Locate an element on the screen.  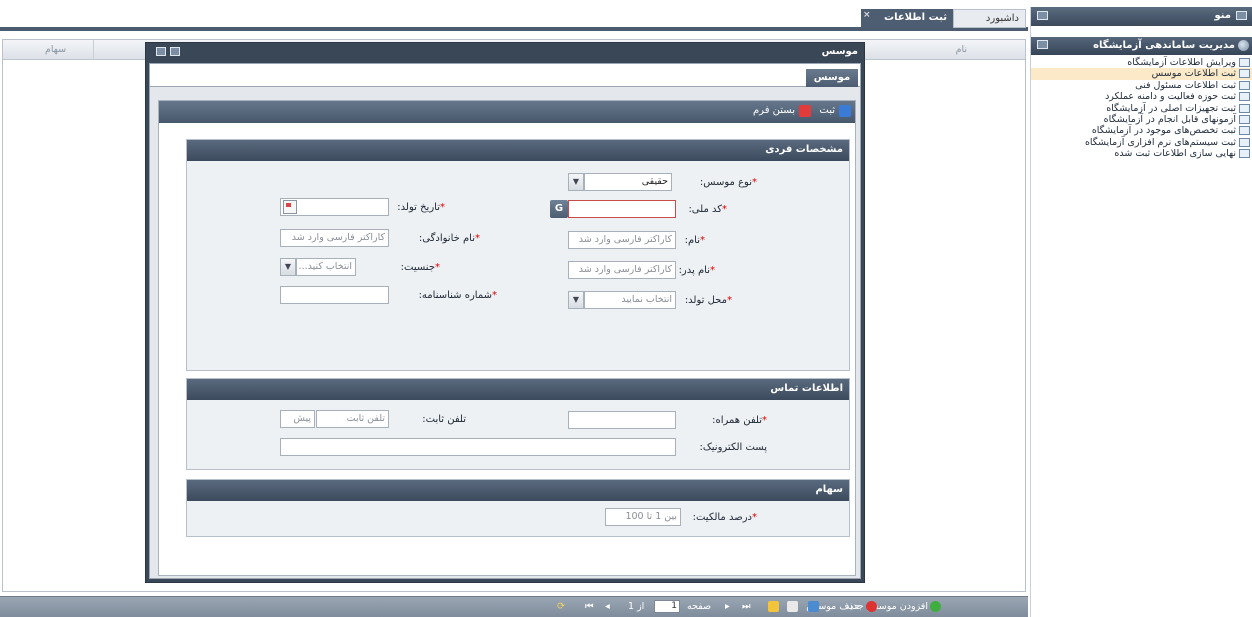
last-name-input: کاراکتر فارسی وارد شد is located at coordinates (334, 238).